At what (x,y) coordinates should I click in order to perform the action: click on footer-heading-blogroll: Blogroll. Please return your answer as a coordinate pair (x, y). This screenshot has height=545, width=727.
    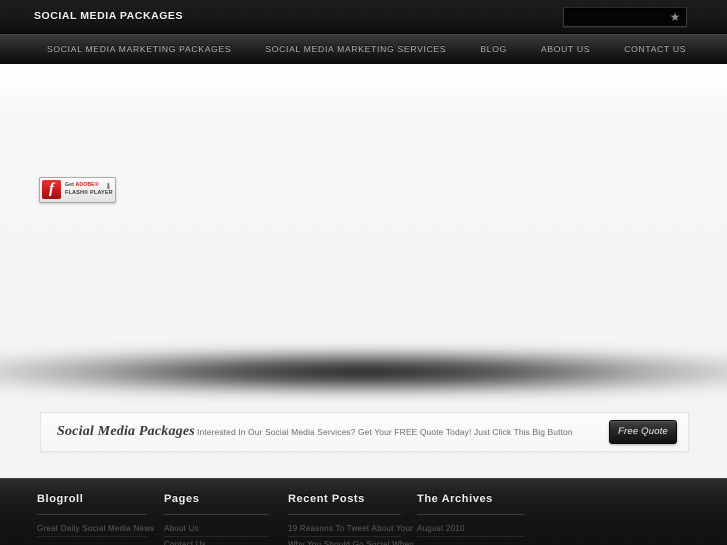
    Looking at the image, I should click on (60, 499).